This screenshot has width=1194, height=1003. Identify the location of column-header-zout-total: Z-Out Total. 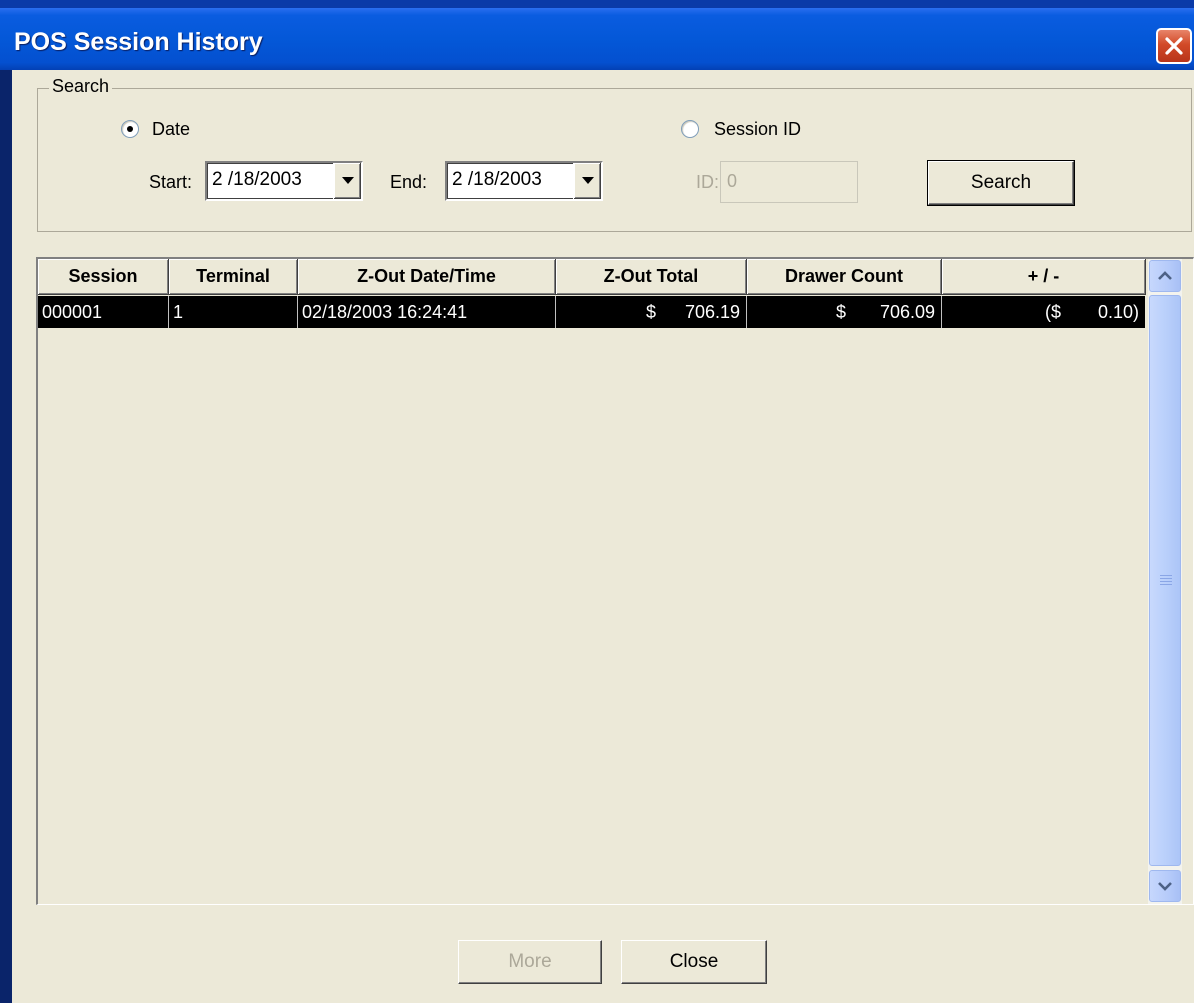
(651, 277).